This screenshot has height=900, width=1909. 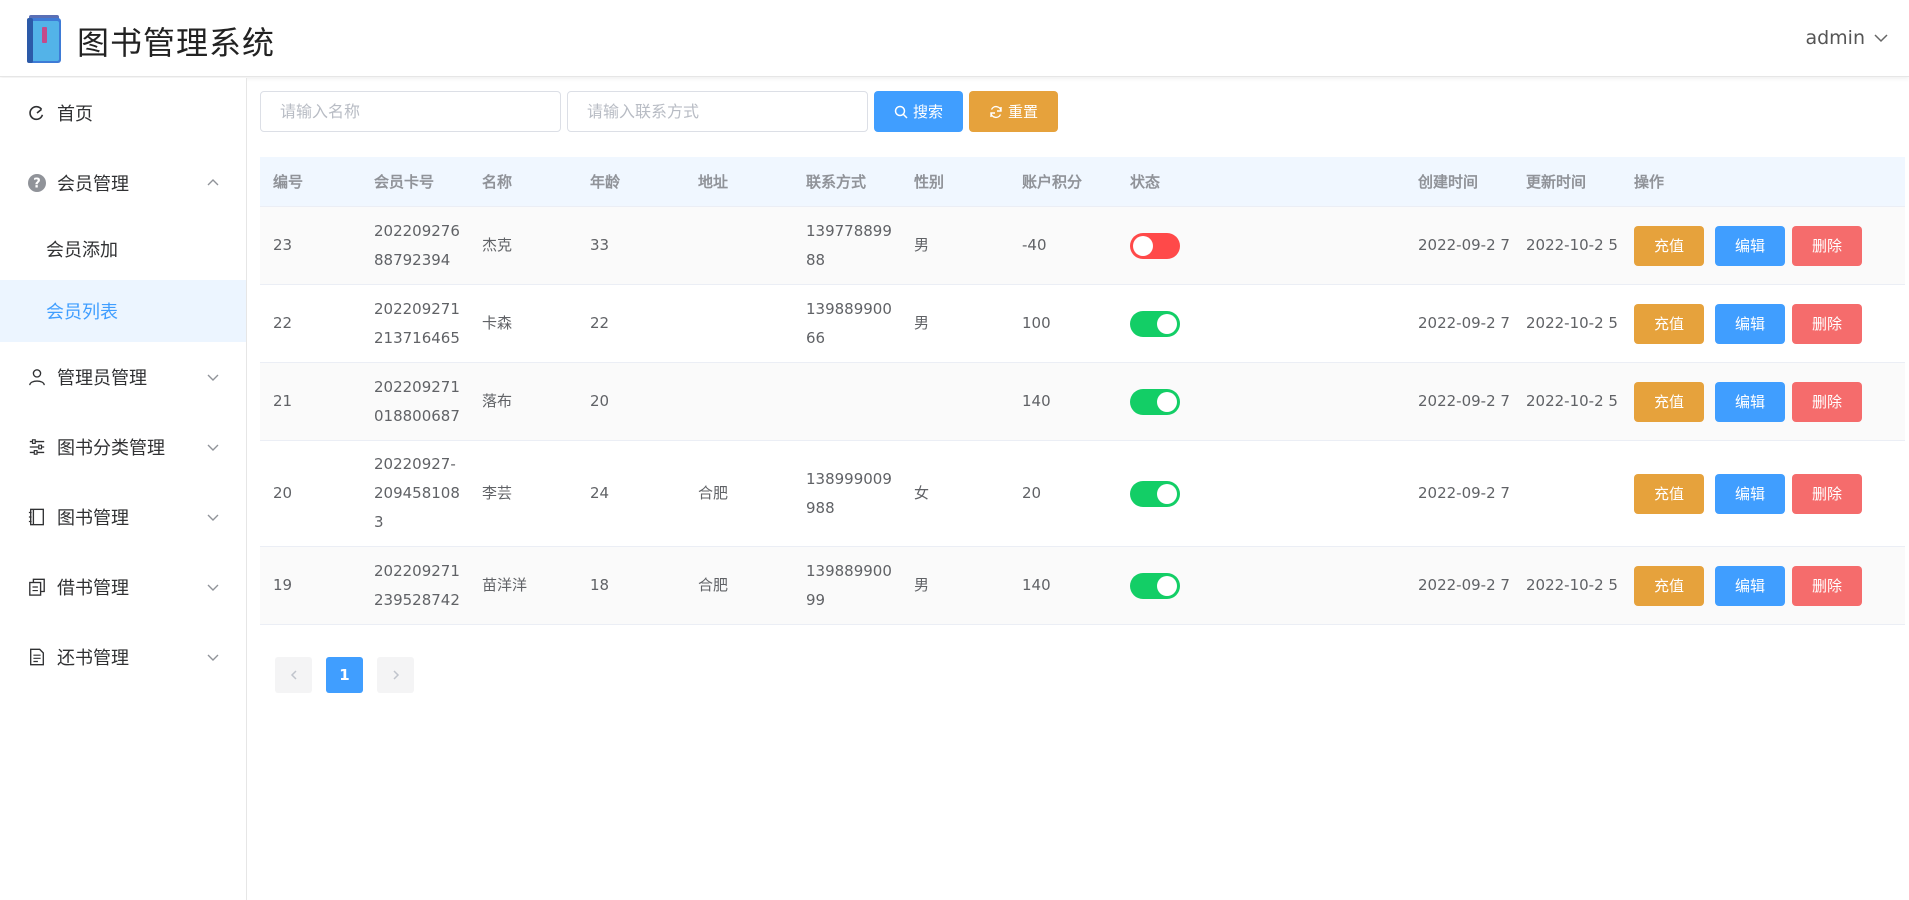 I want to click on sidebar-item-book-category: 图书分类管理, so click(x=123, y=447).